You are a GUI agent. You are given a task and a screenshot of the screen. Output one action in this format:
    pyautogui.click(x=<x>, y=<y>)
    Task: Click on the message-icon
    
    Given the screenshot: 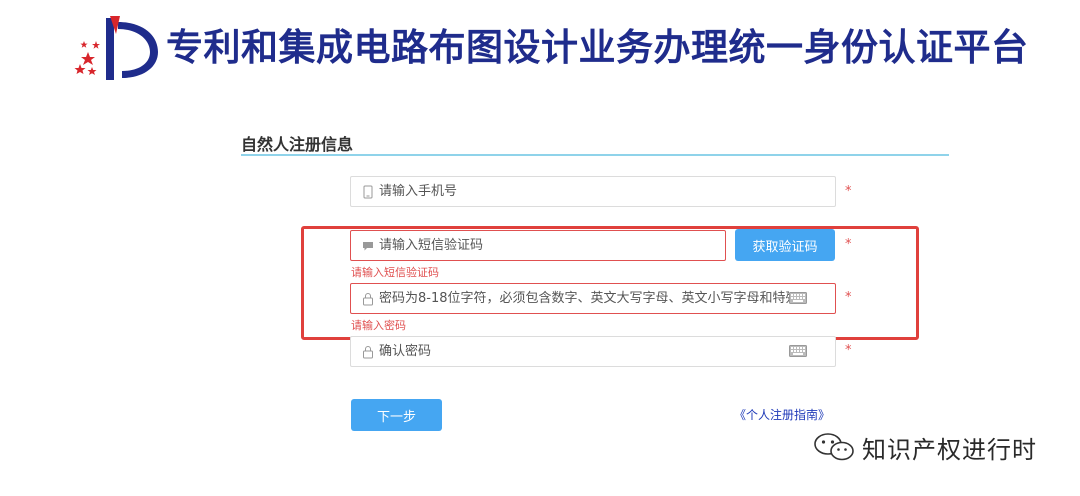 What is the action you would take?
    pyautogui.click(x=368, y=246)
    